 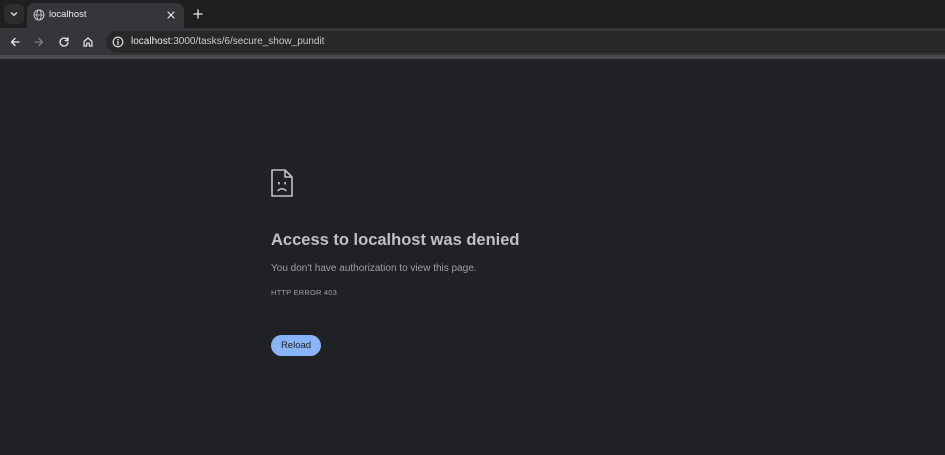 What do you see at coordinates (39, 15) in the screenshot?
I see `globe-icon` at bounding box center [39, 15].